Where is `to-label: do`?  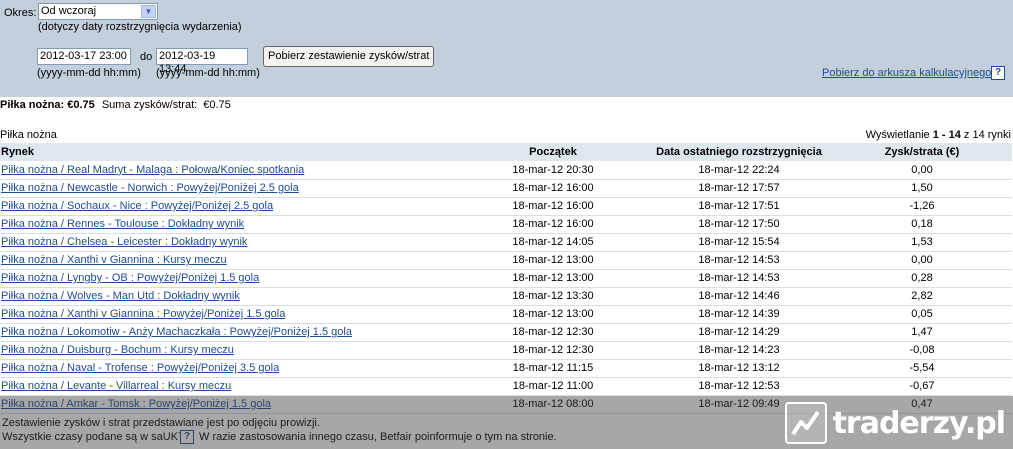
to-label: do is located at coordinates (146, 57).